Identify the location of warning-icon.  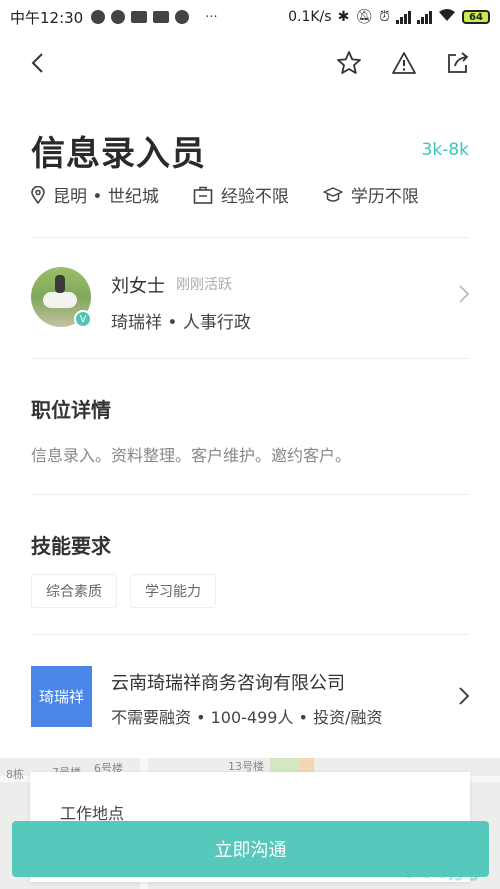
(404, 63).